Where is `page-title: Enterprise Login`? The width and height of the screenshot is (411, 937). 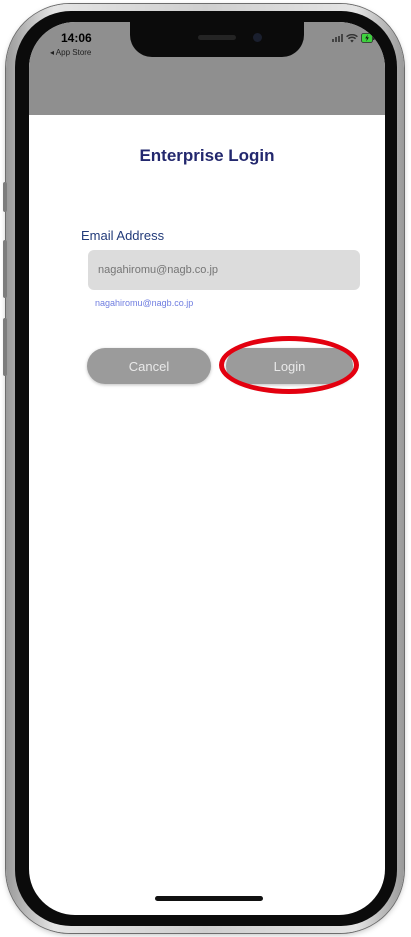 page-title: Enterprise Login is located at coordinates (207, 155).